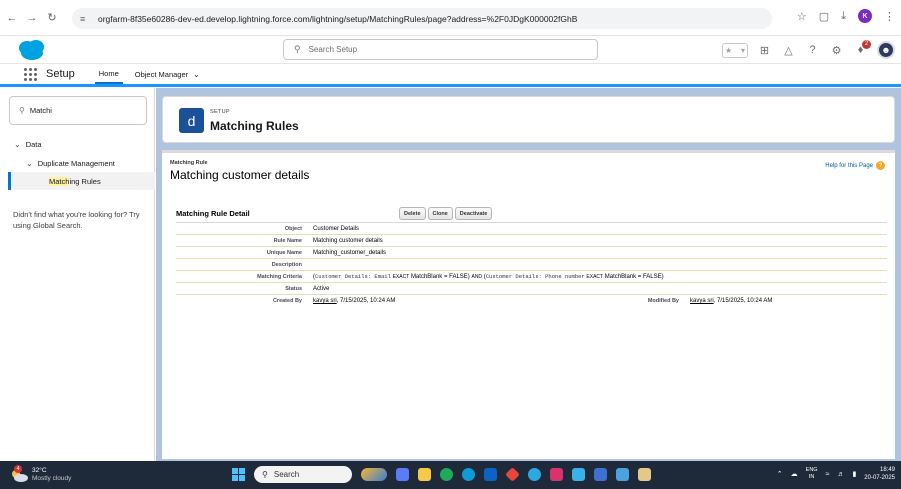 The width and height of the screenshot is (901, 489). Describe the element at coordinates (854, 474) in the screenshot. I see `battery-icon: ▮` at that location.